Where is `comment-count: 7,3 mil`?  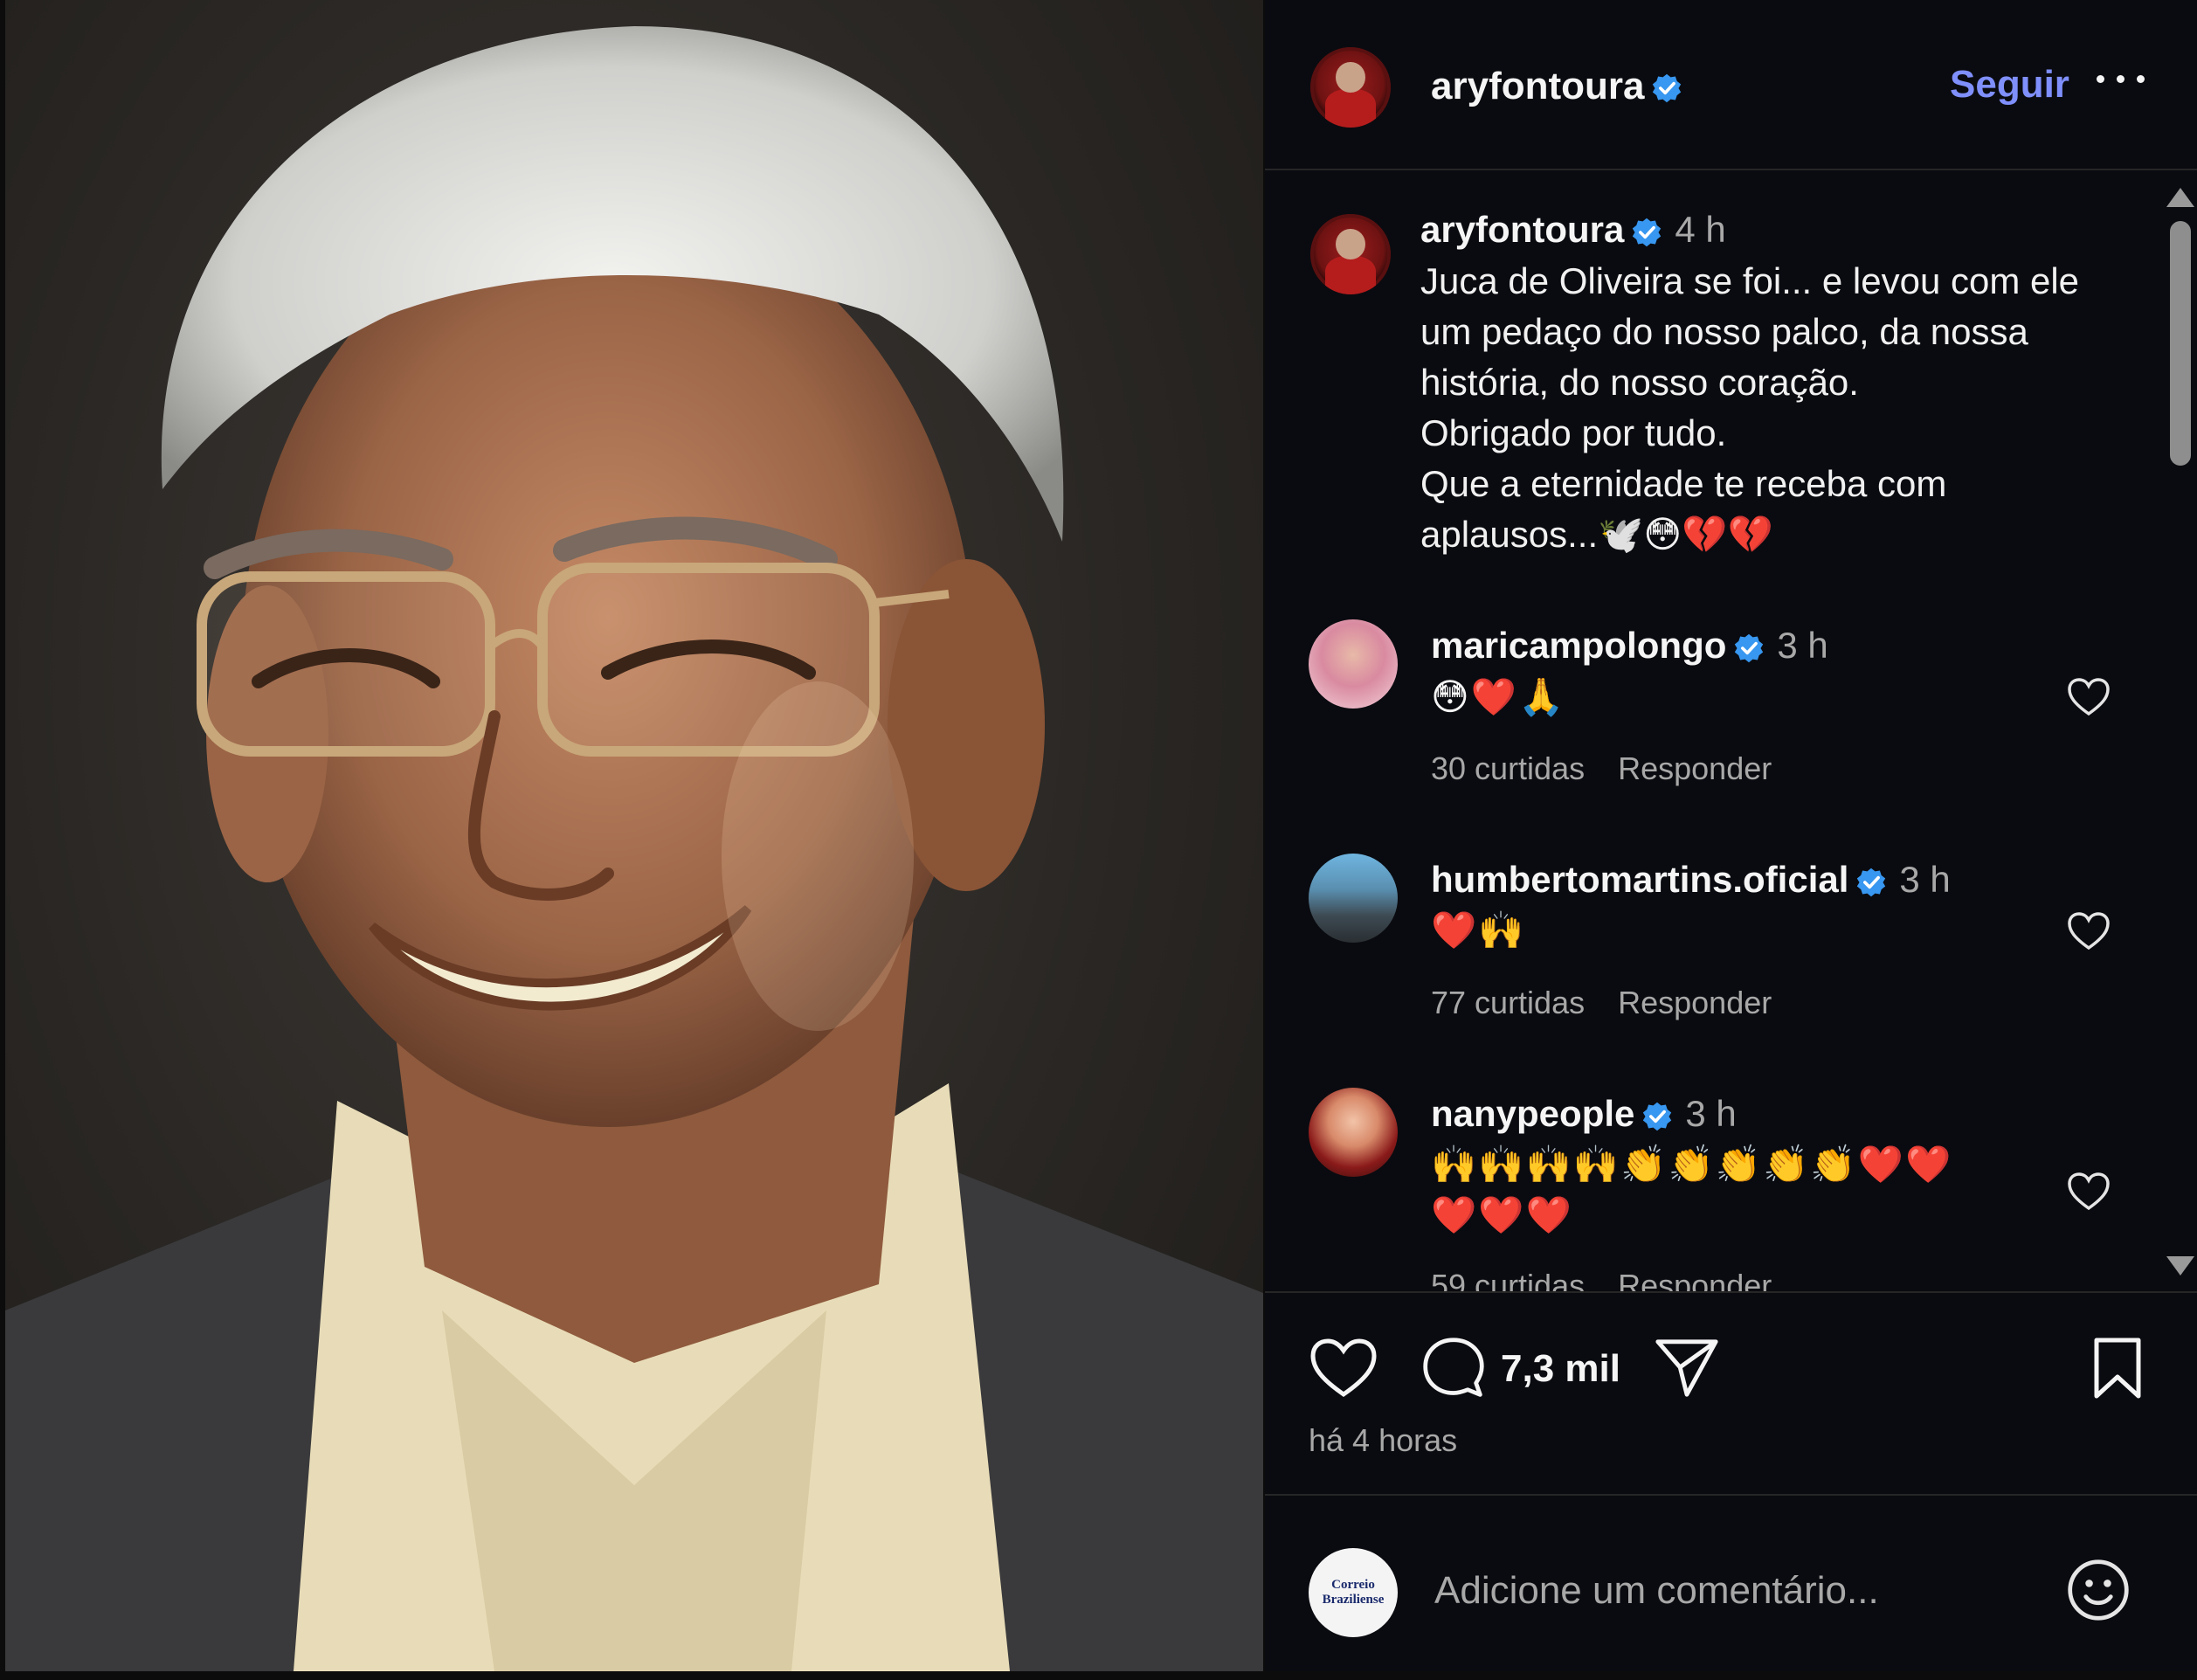
comment-count: 7,3 mil is located at coordinates (1560, 1369).